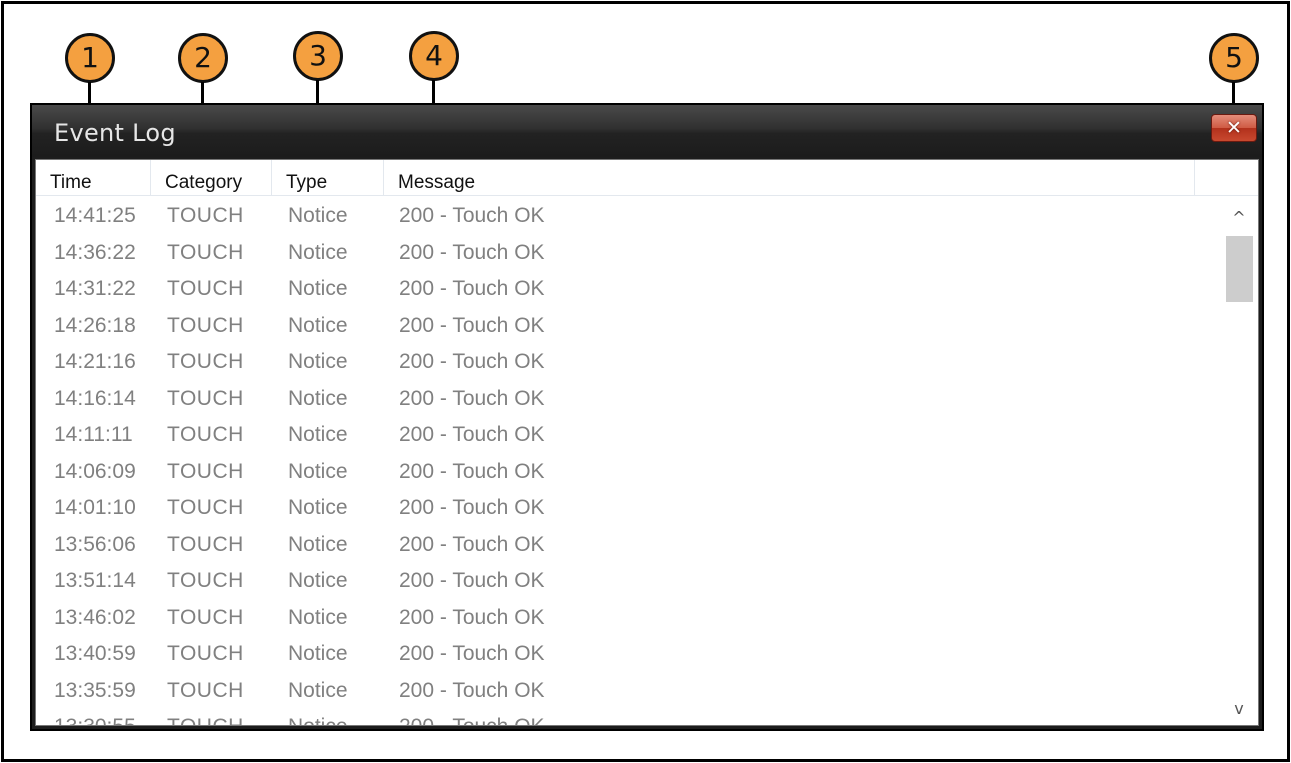 The width and height of the screenshot is (1291, 763). I want to click on table-row: 14:31:22 TOUCH Notice 200 - Touch OK, so click(628, 287).